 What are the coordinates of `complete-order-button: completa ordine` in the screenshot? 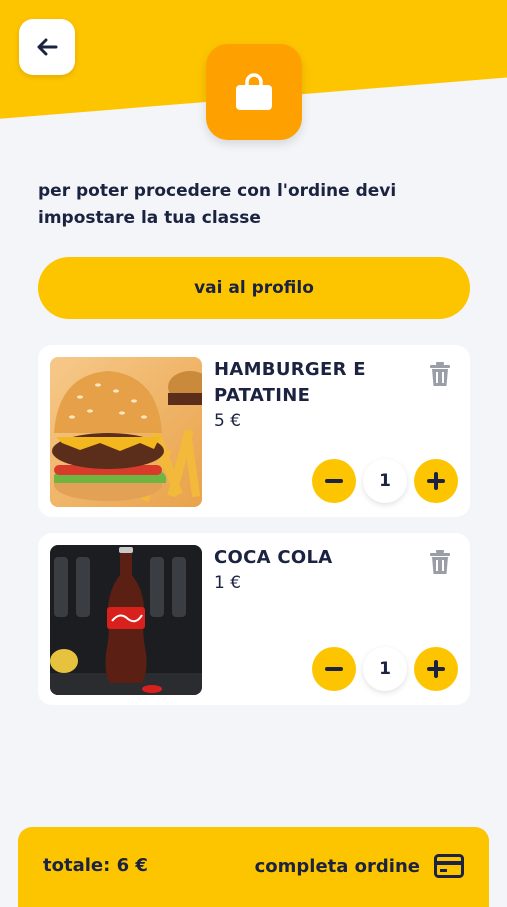 It's located at (359, 866).